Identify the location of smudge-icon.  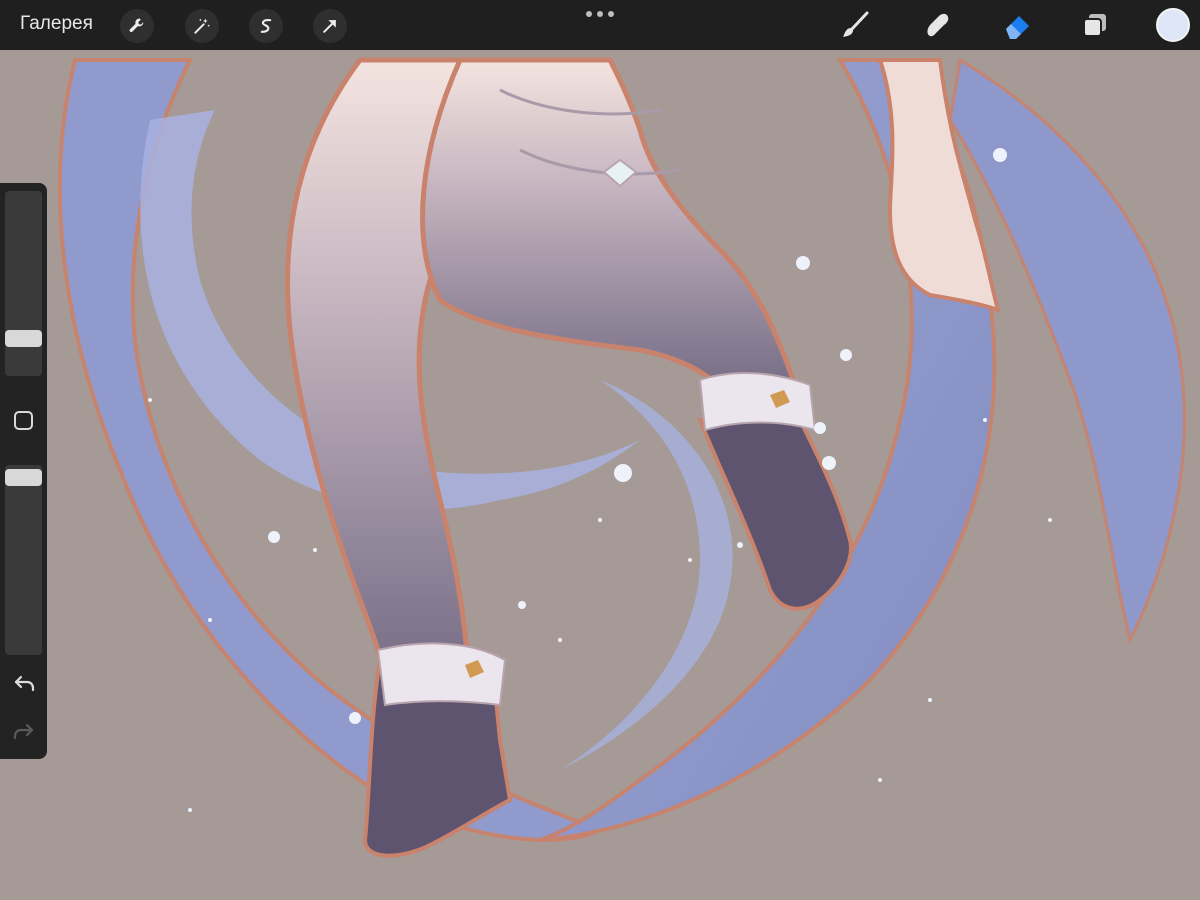
(937, 25).